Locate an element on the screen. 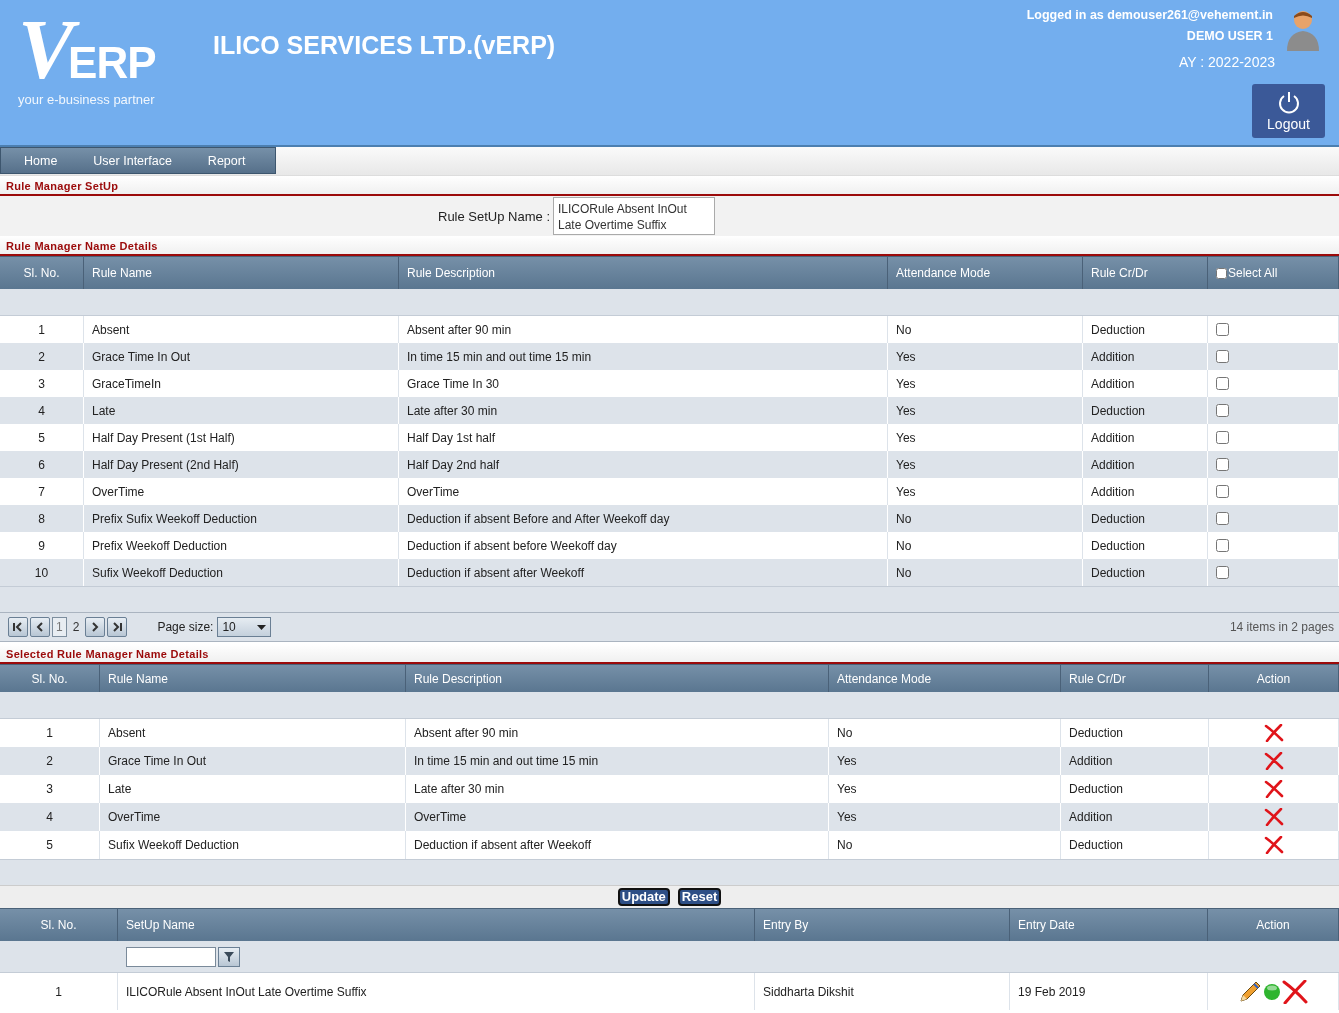 The image size is (1339, 1013). last-page-button is located at coordinates (117, 627).